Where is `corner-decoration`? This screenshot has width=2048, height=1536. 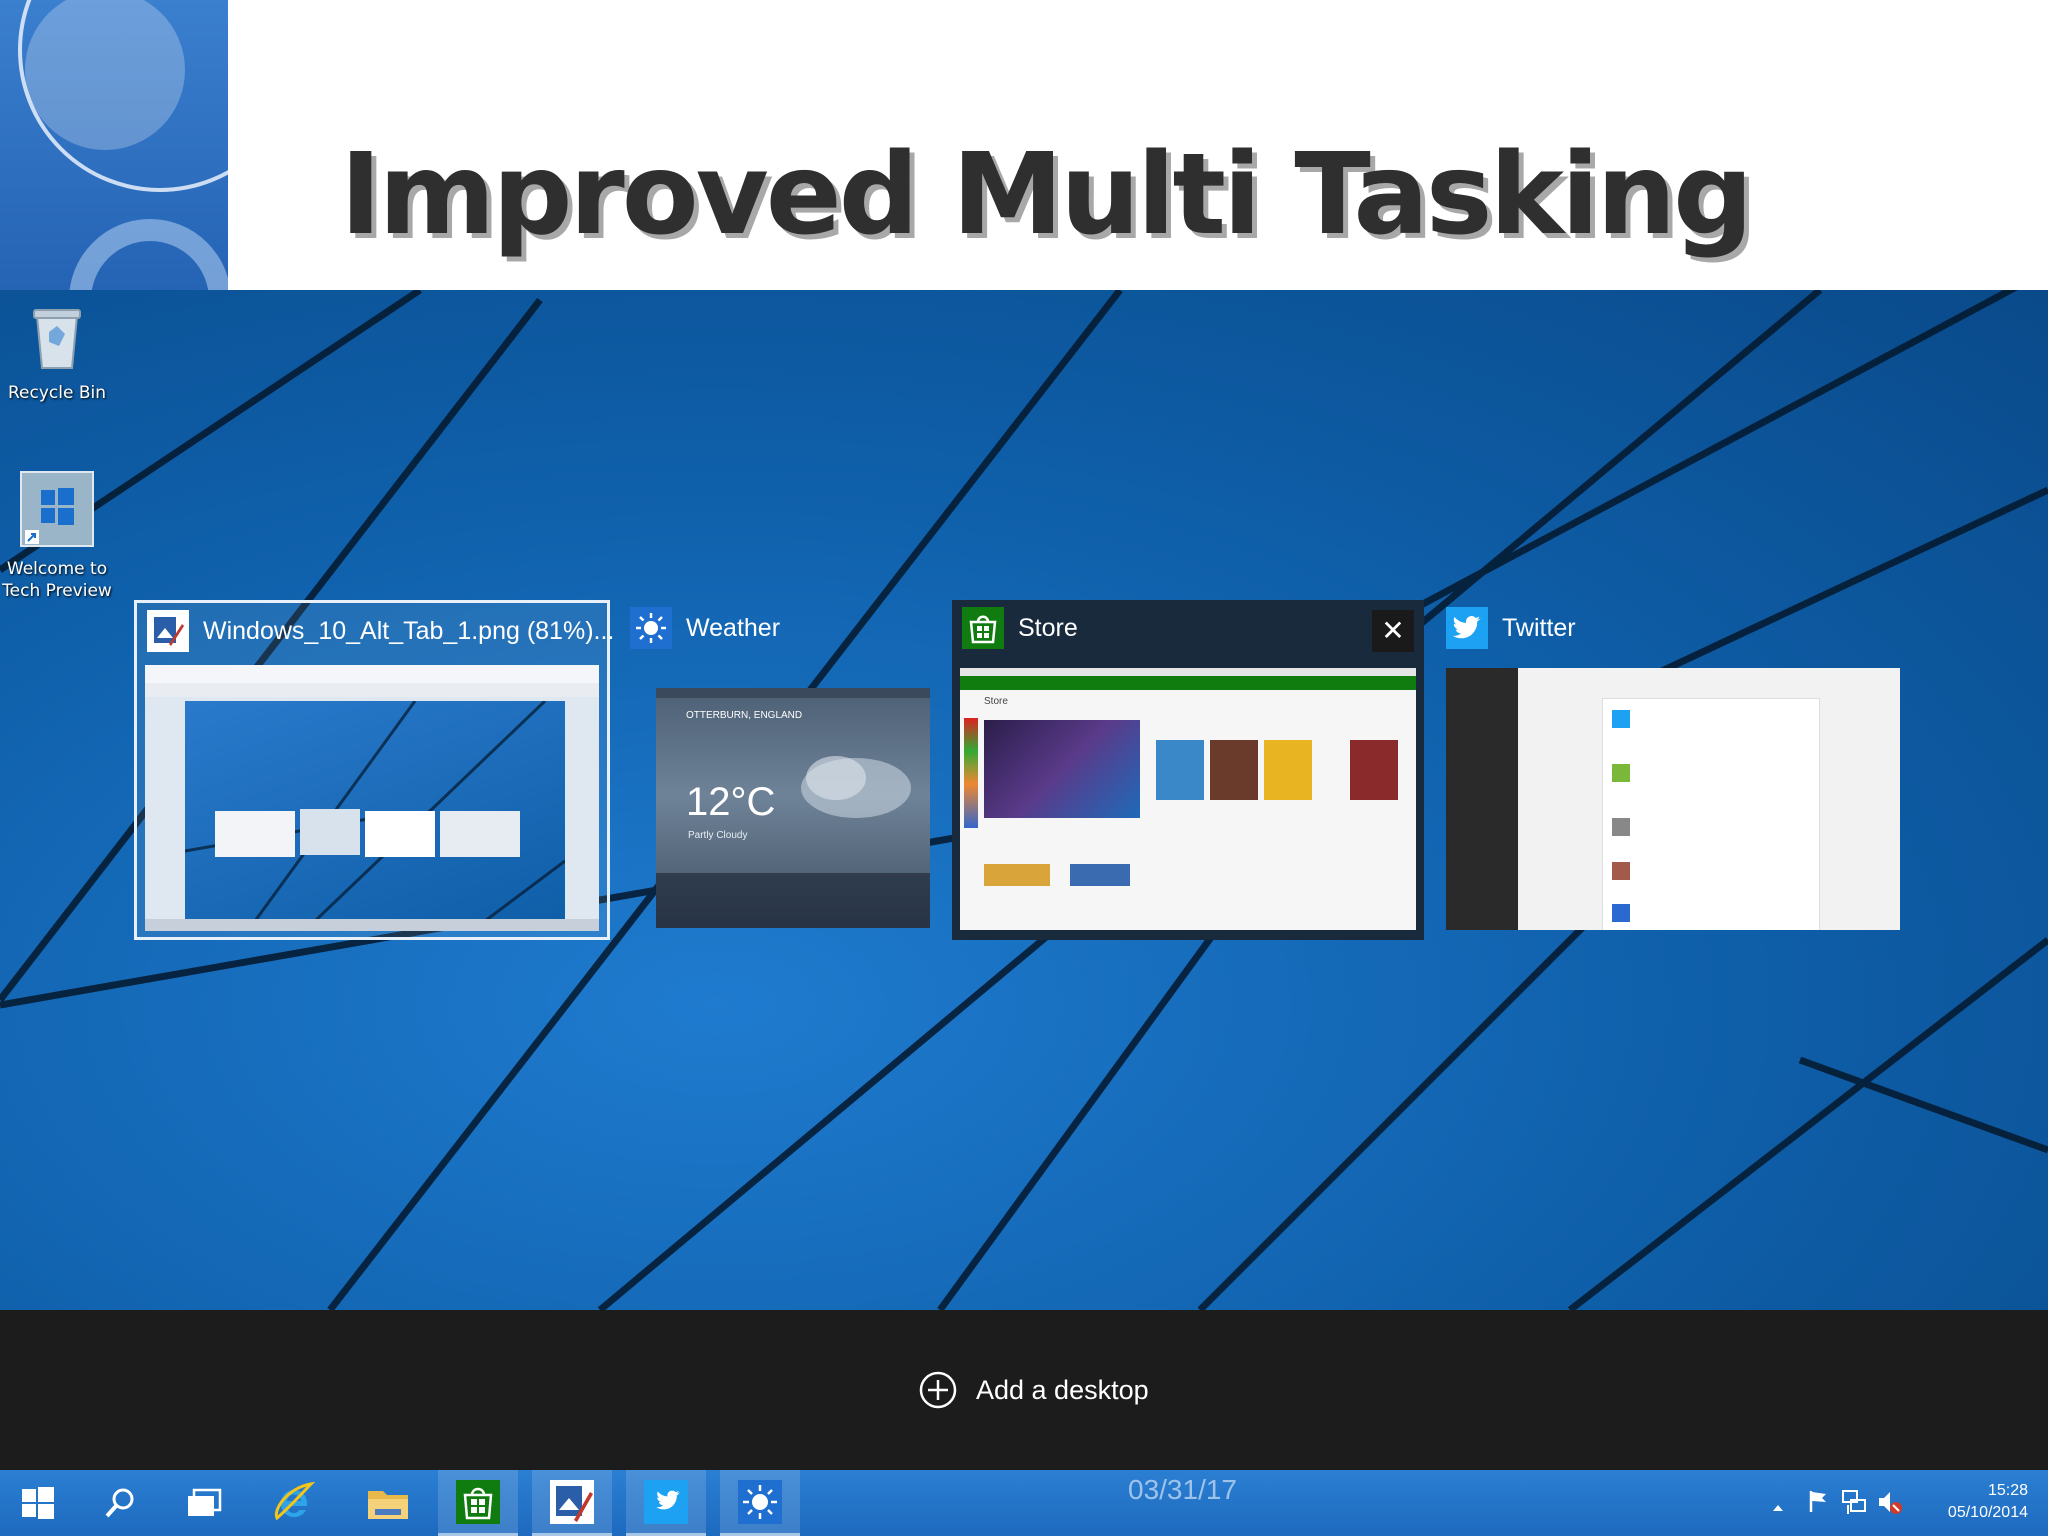
corner-decoration is located at coordinates (114, 145).